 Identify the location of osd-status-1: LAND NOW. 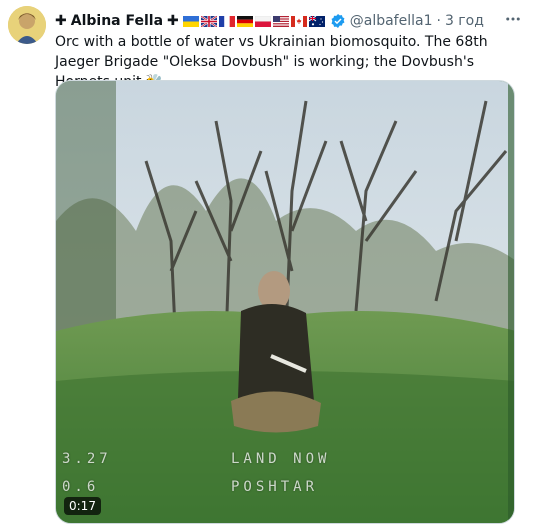
(281, 459).